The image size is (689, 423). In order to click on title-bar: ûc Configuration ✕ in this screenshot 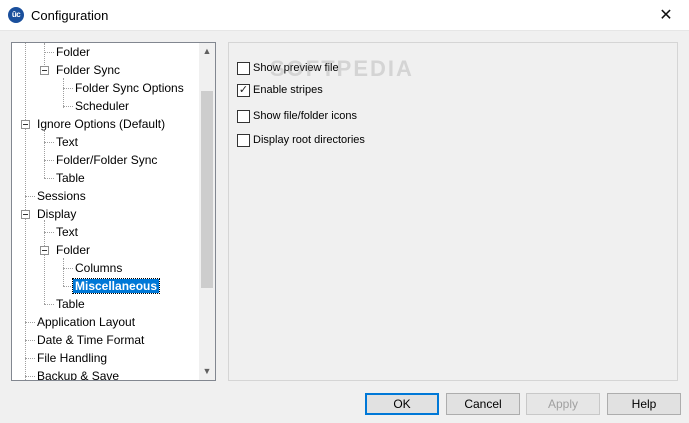, I will do `click(344, 15)`.